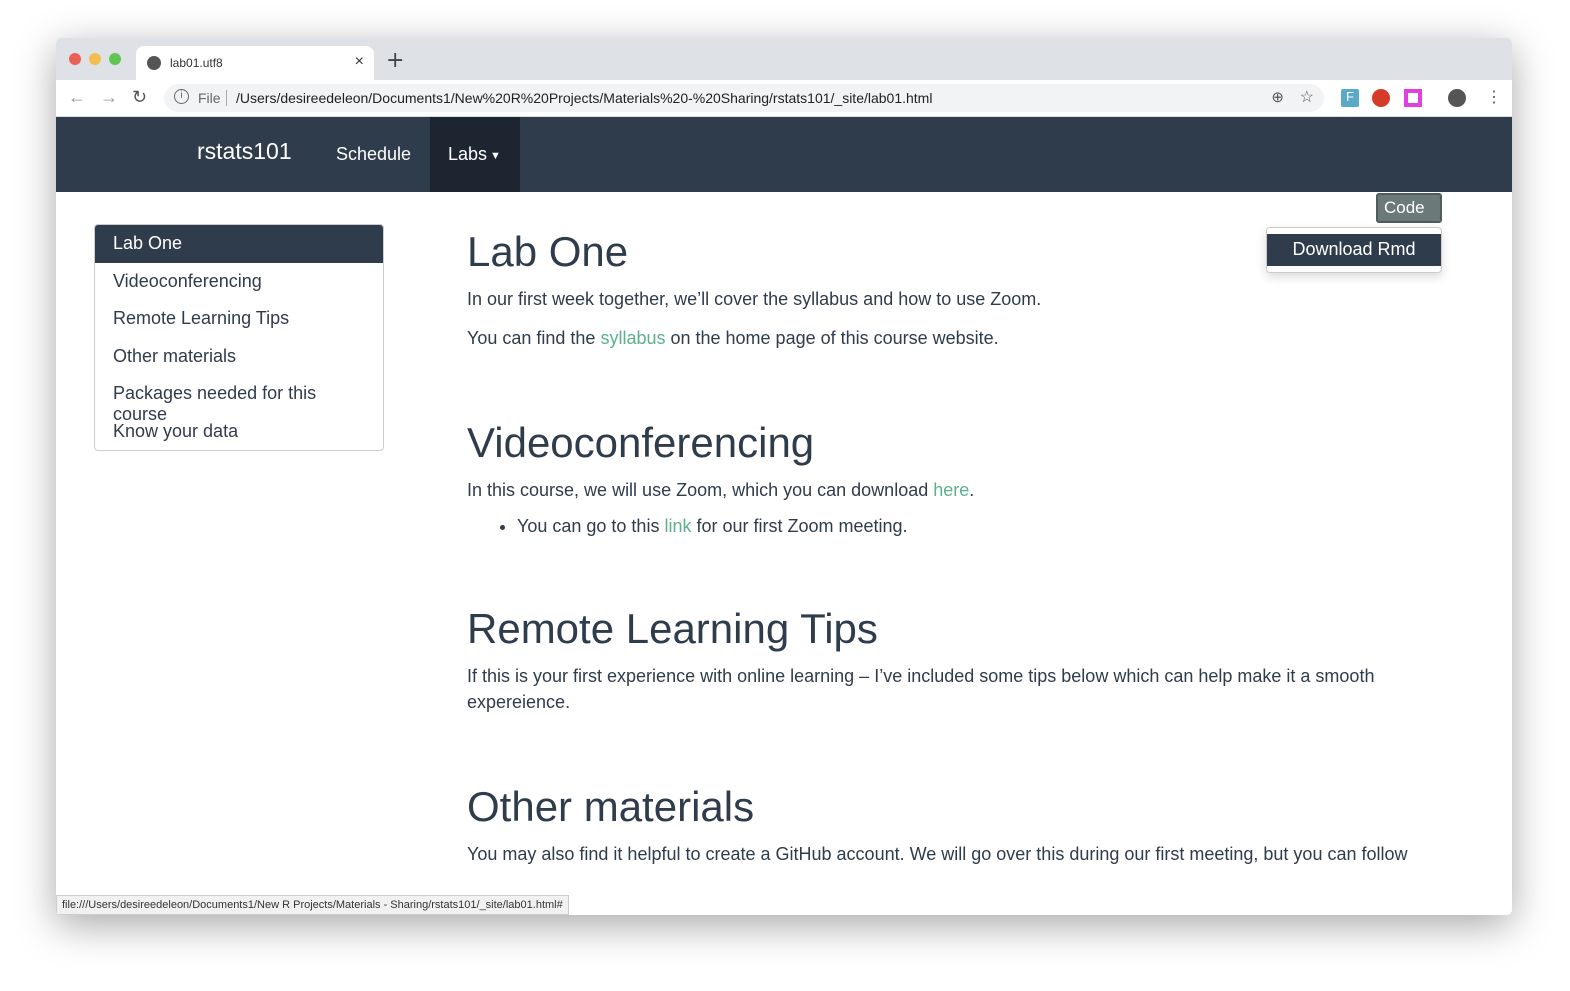 The image size is (1570, 991). What do you see at coordinates (239, 399) in the screenshot?
I see `toc-item: Packages needed for this course` at bounding box center [239, 399].